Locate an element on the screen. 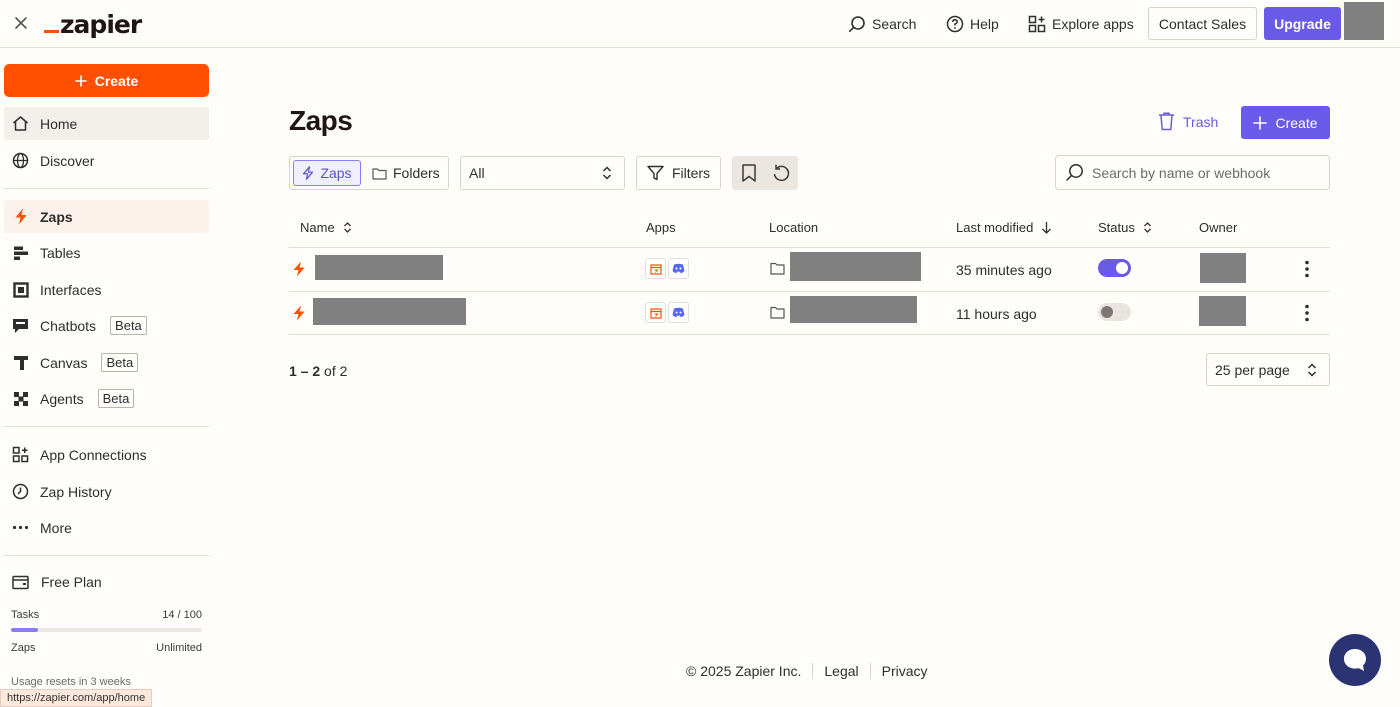  sidebar-item-tables: Tables is located at coordinates (106, 252).